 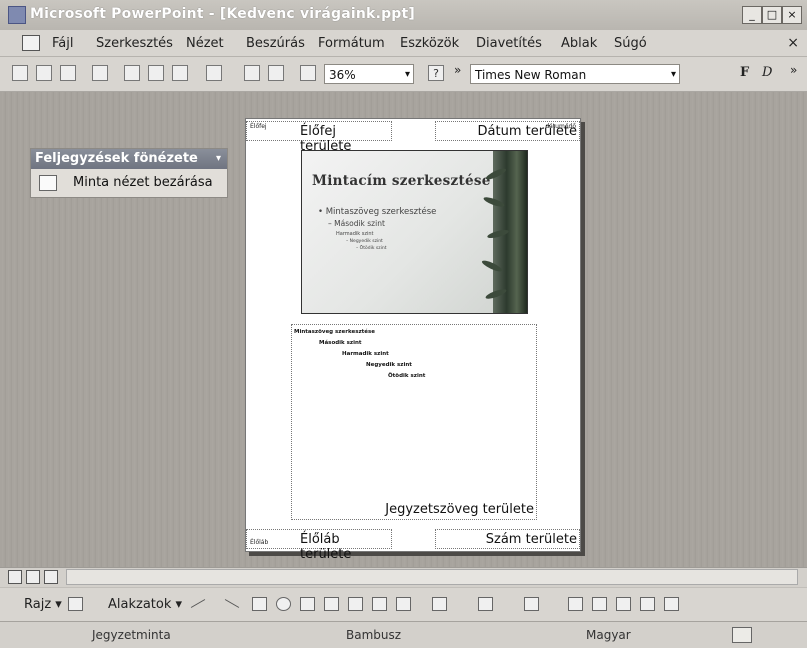 I want to click on slide-bullet-4: – Negyedik szint, so click(x=364, y=241).